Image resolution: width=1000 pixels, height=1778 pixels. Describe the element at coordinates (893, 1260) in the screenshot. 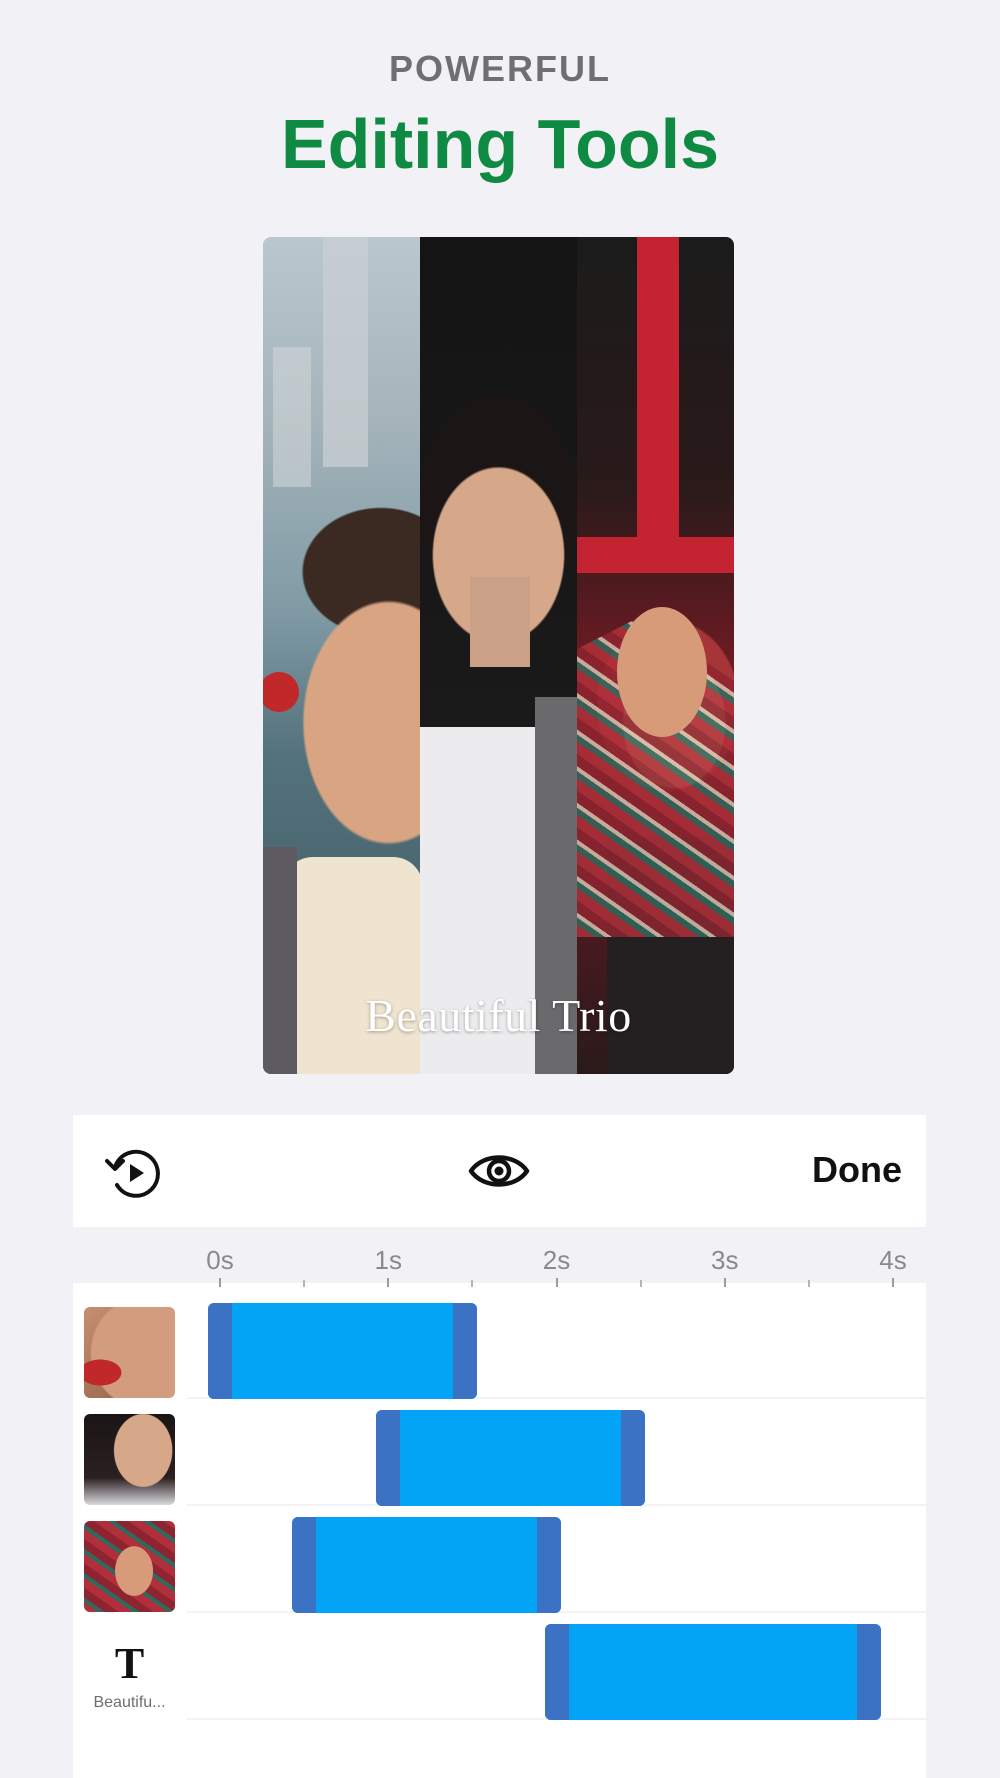

I see `ruler-tick-label: 4s` at that location.